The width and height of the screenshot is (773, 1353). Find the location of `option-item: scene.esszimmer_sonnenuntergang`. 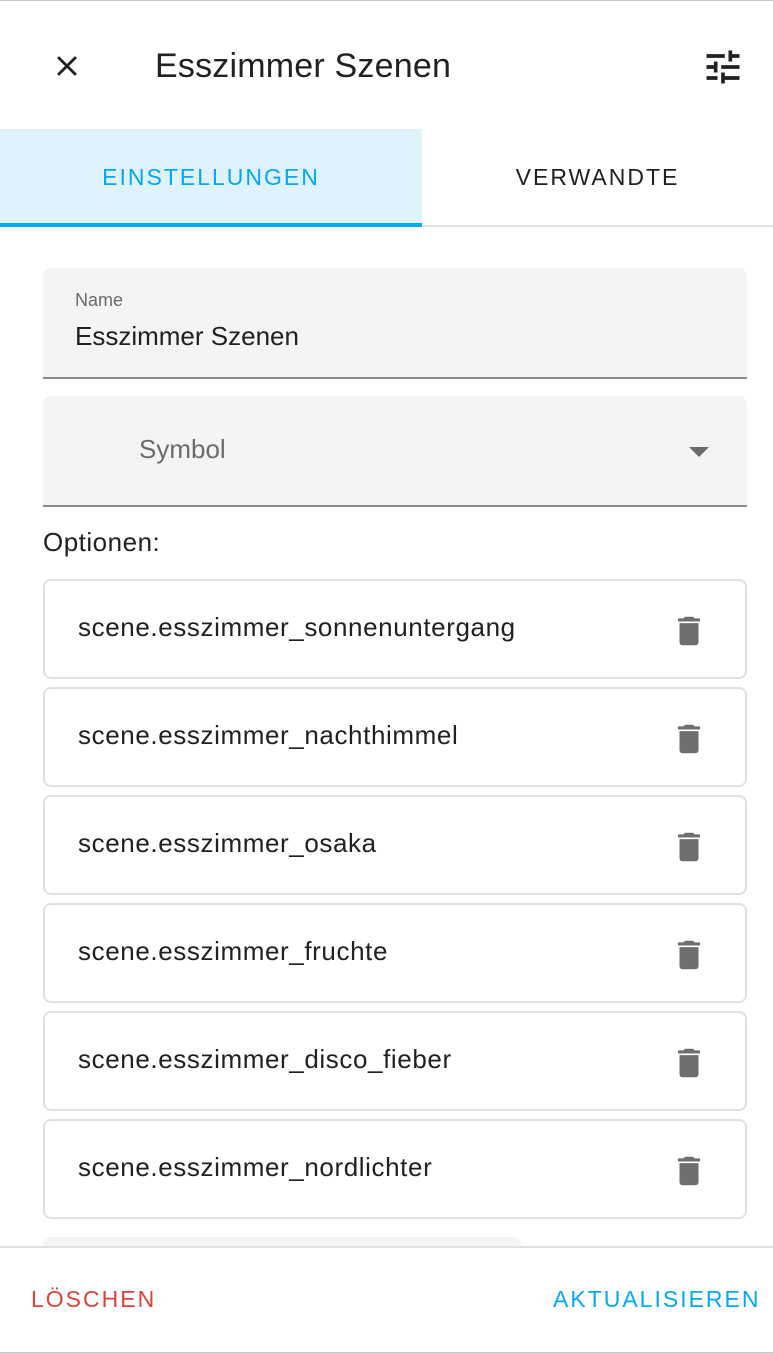

option-item: scene.esszimmer_sonnenuntergang is located at coordinates (395, 629).